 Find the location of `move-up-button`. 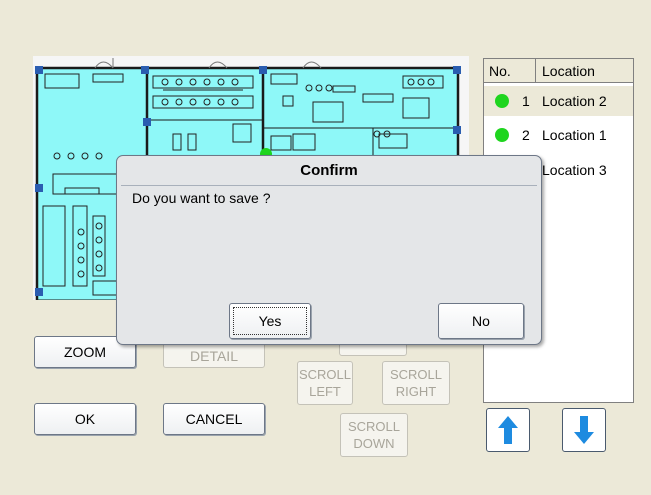

move-up-button is located at coordinates (508, 430).